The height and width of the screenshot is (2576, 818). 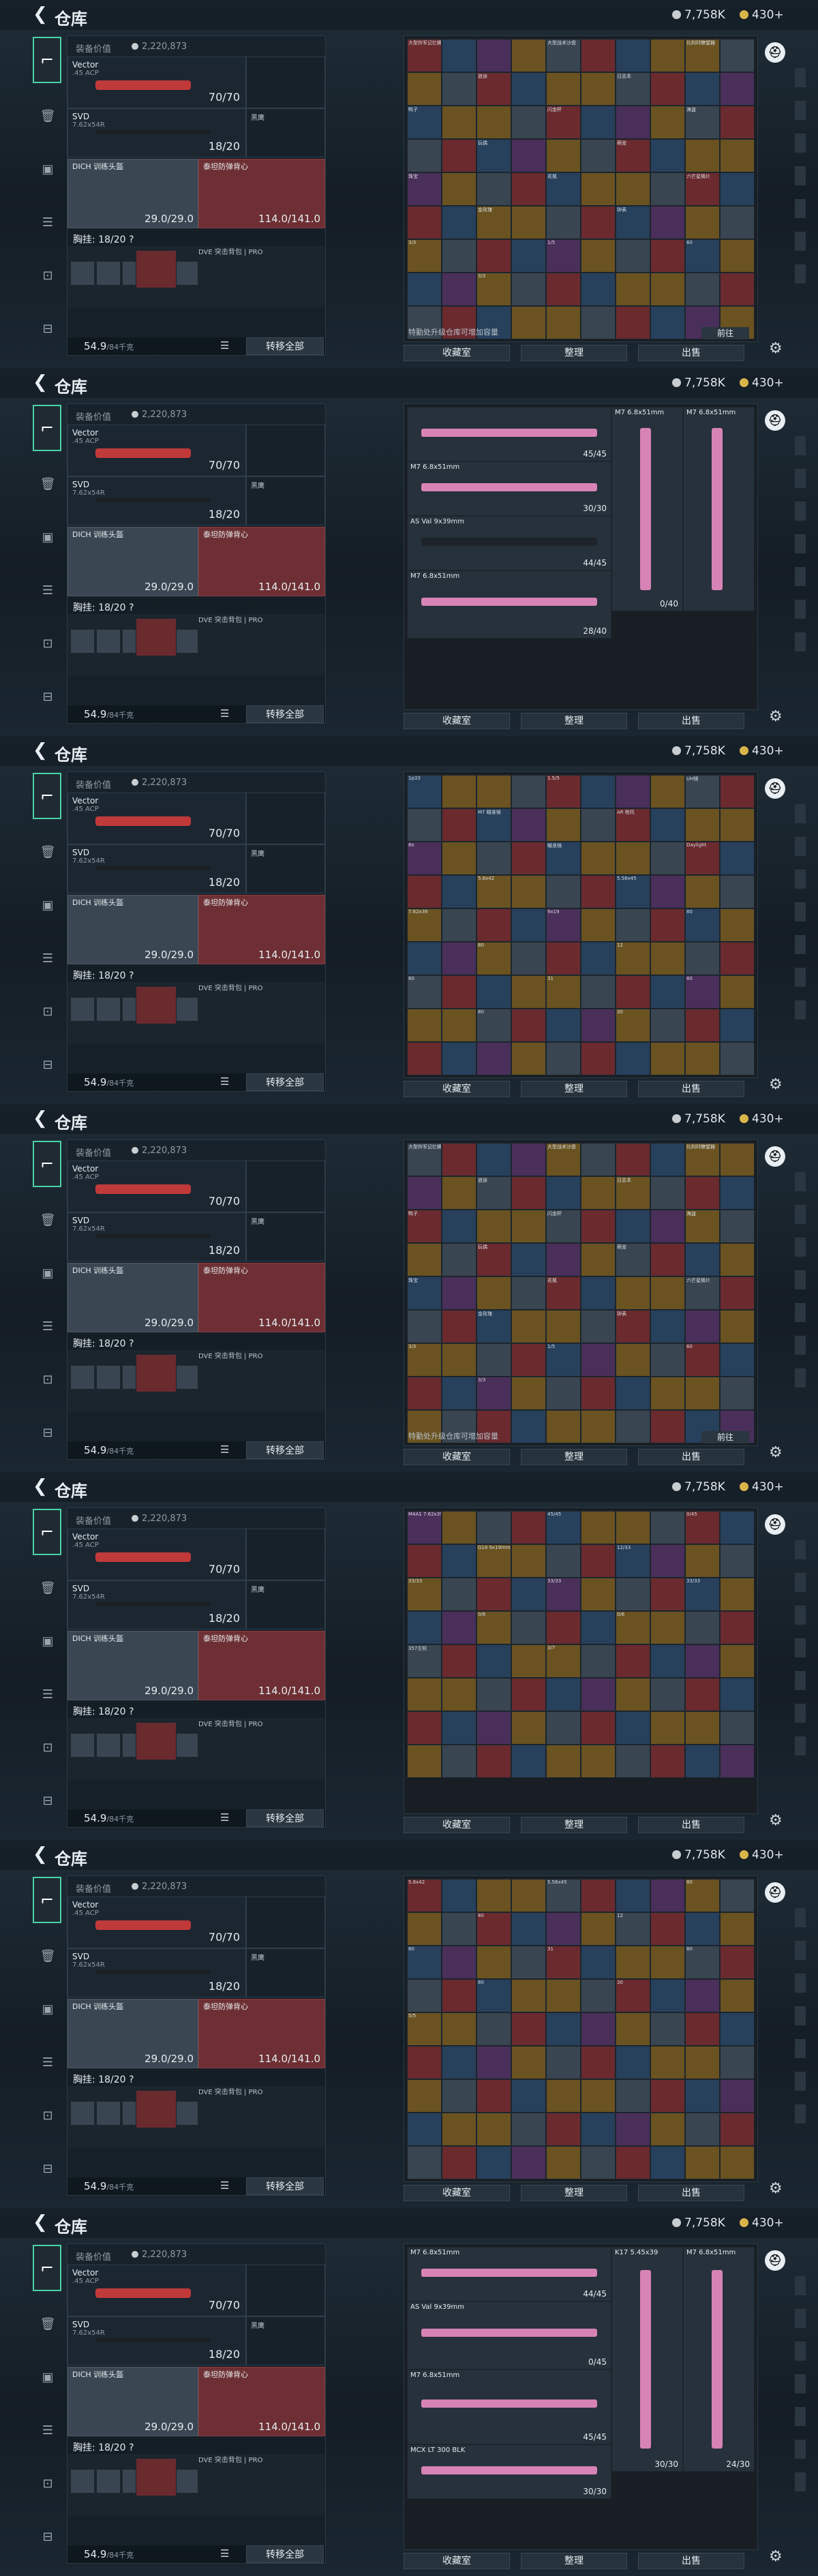 What do you see at coordinates (48, 116) in the screenshot?
I see `trash-icon: 🗑` at bounding box center [48, 116].